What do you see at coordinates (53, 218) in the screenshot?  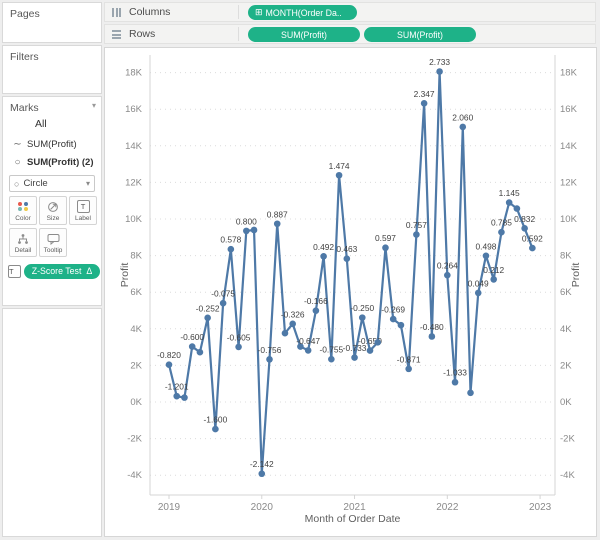 I see `size-button-label: Size` at bounding box center [53, 218].